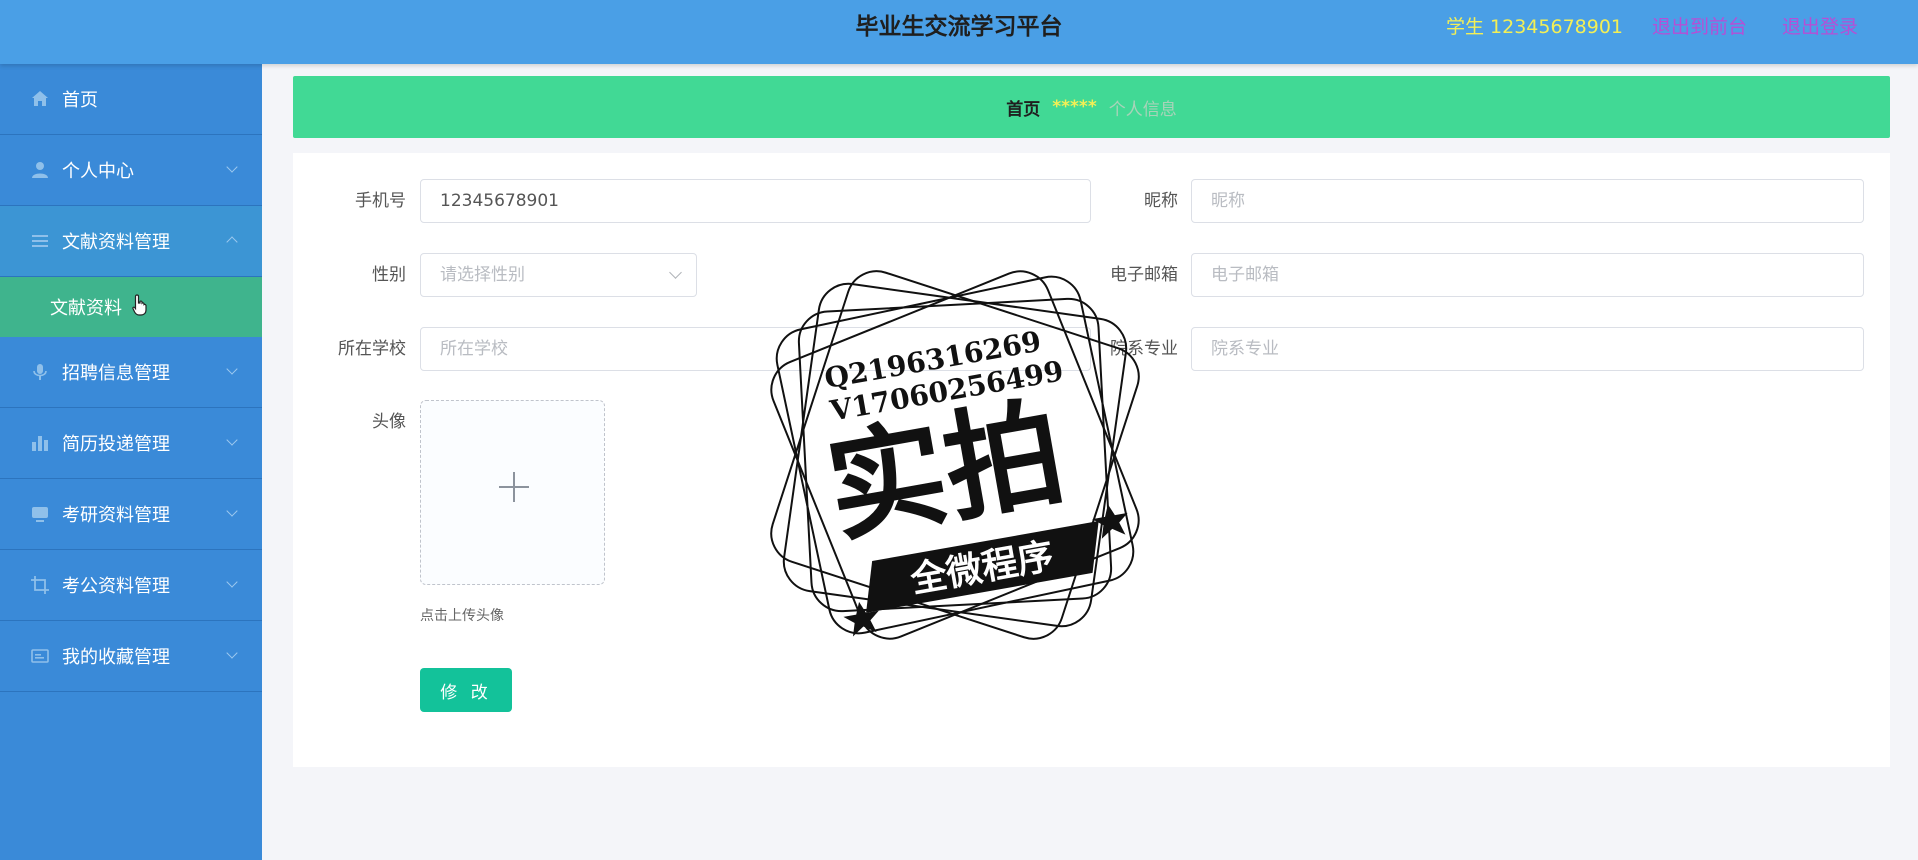 The height and width of the screenshot is (860, 1918). I want to click on sidebar-item-literature-management: 文献资料管理, so click(131, 241).